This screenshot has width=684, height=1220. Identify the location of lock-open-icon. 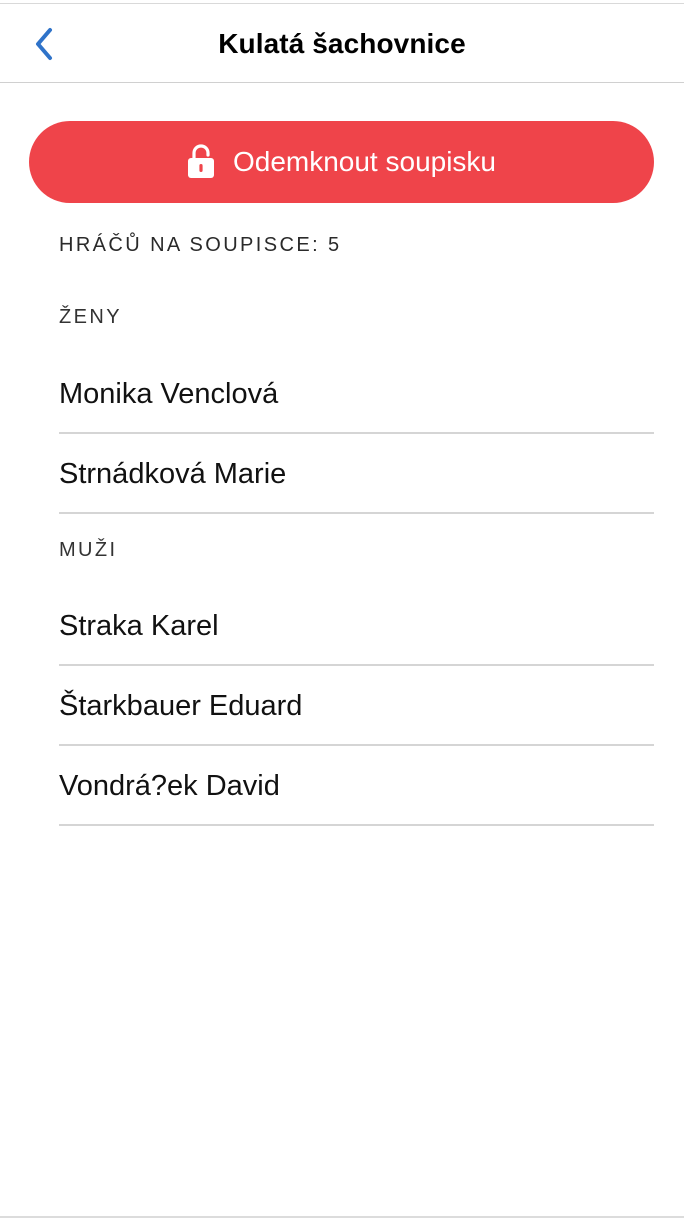
(200, 161).